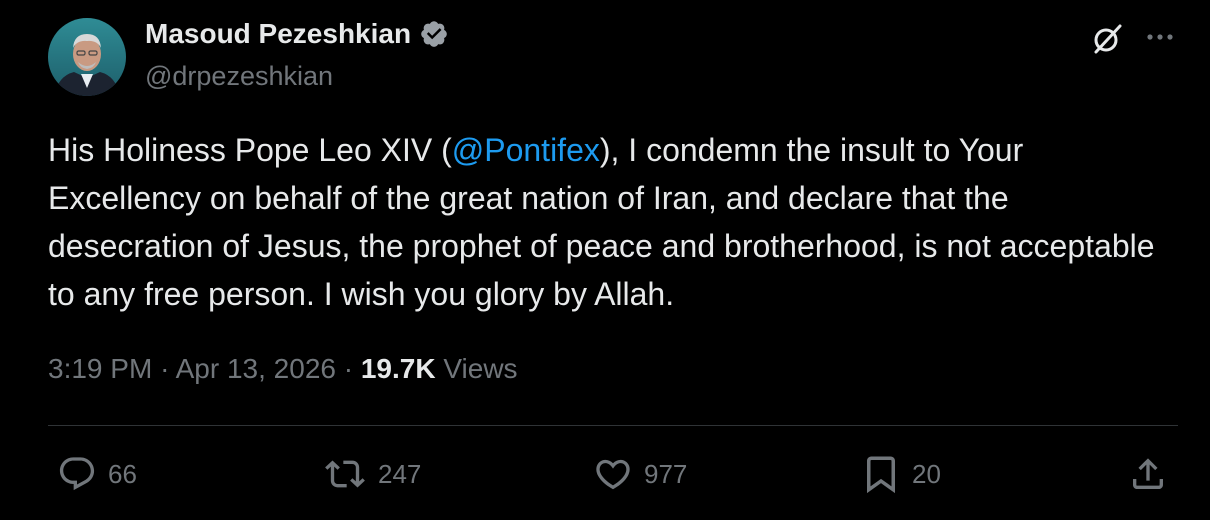  What do you see at coordinates (613, 425) in the screenshot?
I see `divider` at bounding box center [613, 425].